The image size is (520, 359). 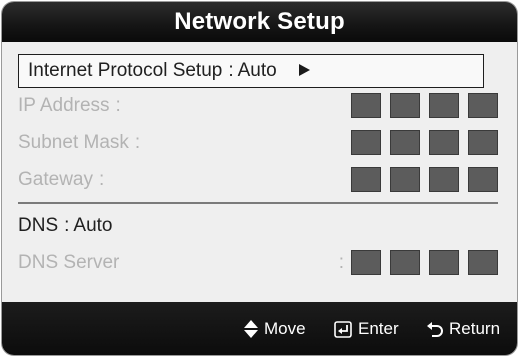 I want to click on menu-item-dns: DNS: Auto, so click(x=258, y=226).